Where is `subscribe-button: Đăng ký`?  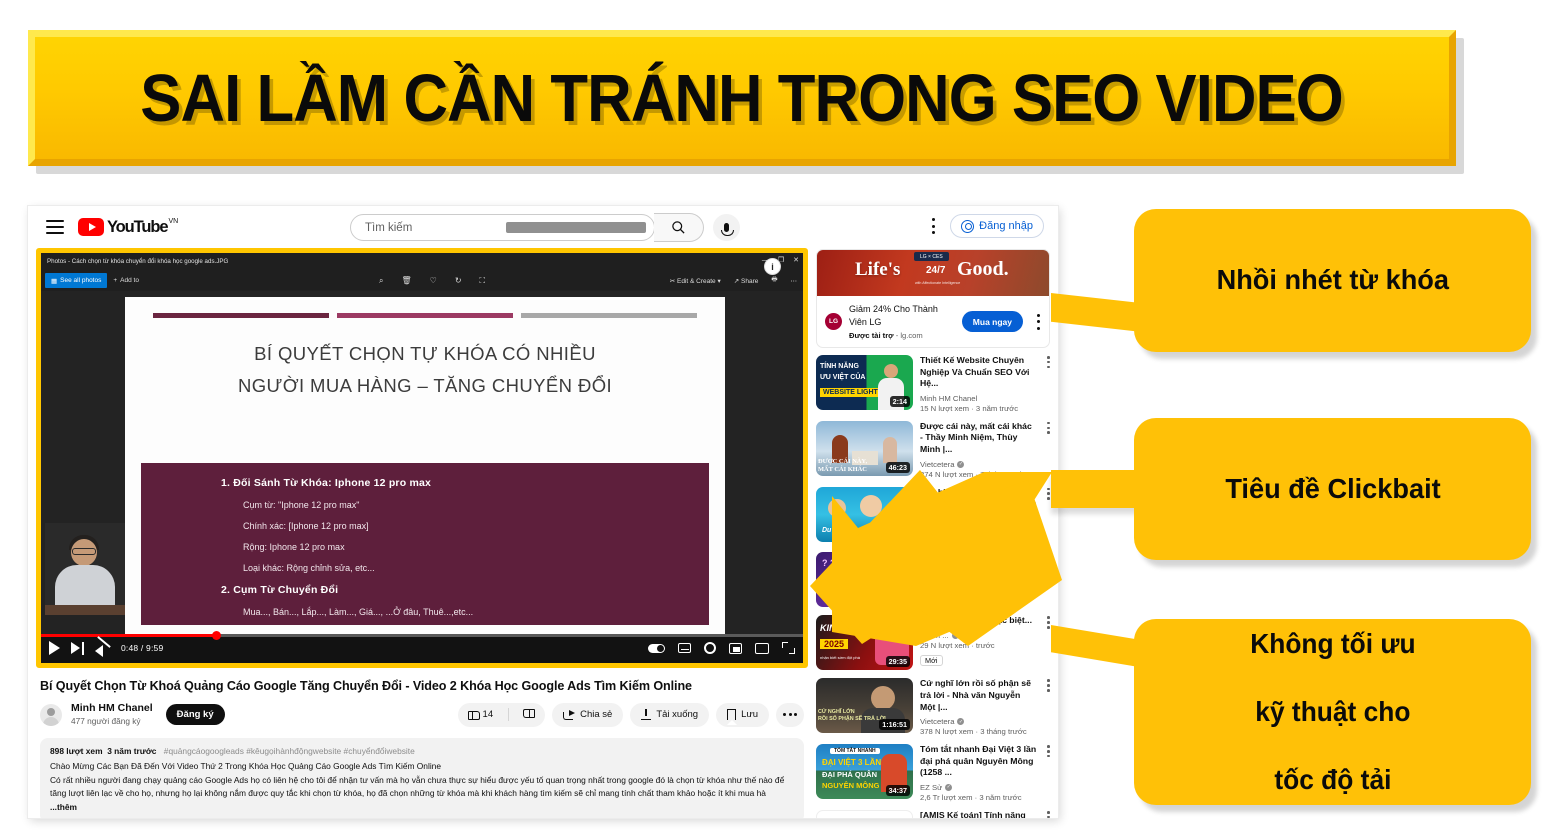
subscribe-button: Đăng ký is located at coordinates (195, 714).